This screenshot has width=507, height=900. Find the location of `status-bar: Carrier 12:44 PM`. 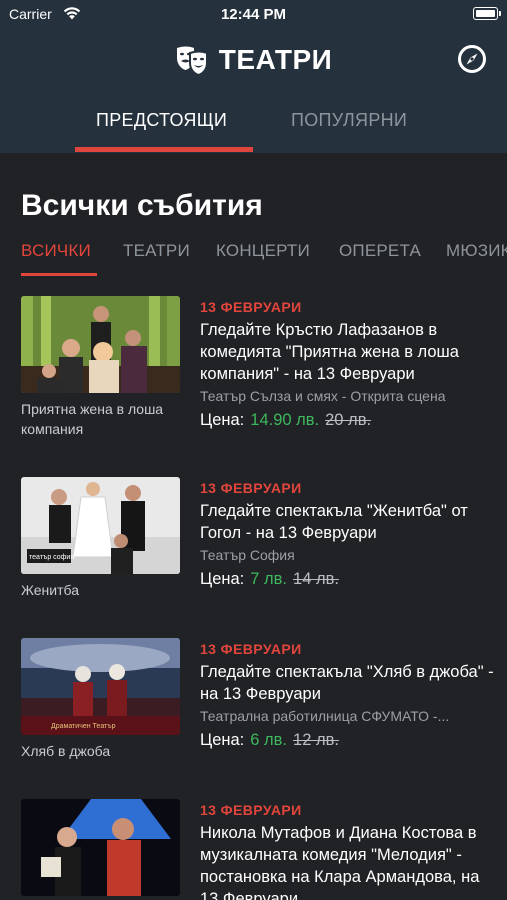

status-bar: Carrier 12:44 PM is located at coordinates (253, 15).